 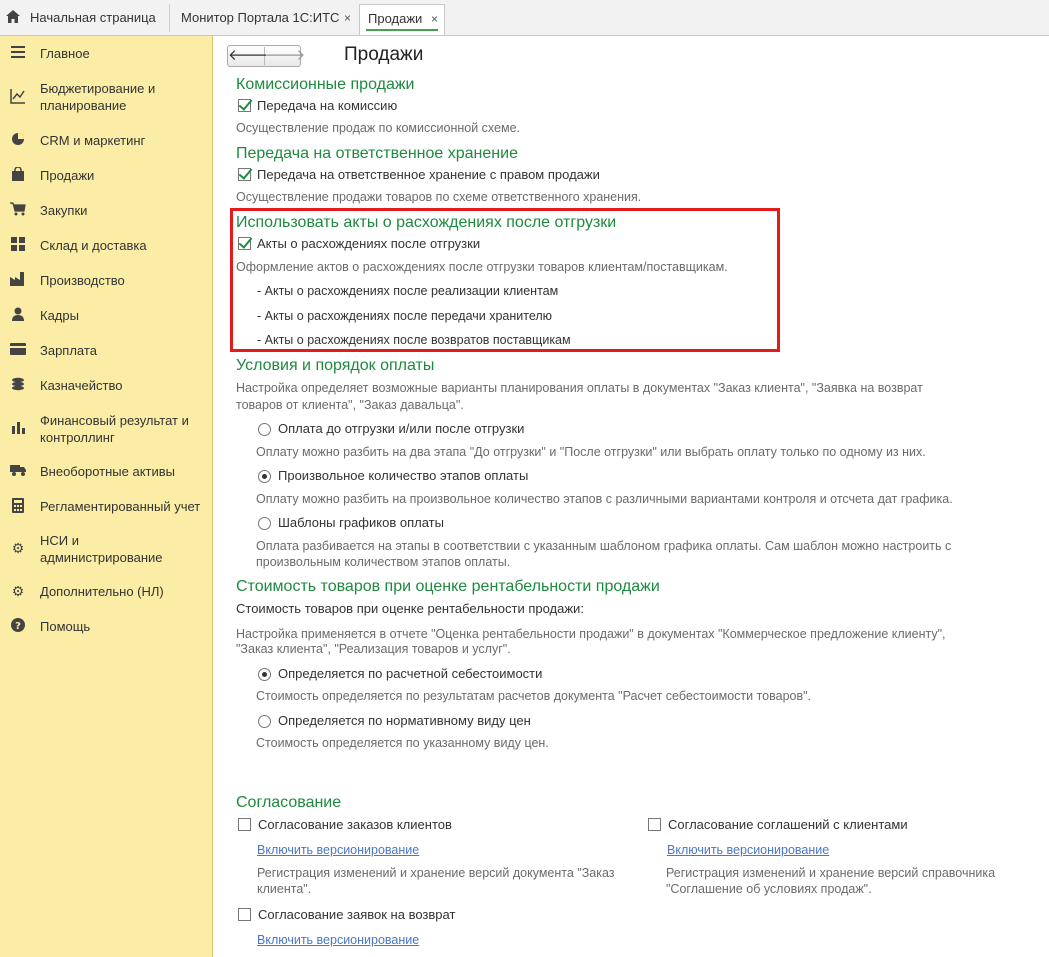 I want to click on sidebar-item-label: Помощь, so click(x=65, y=626).